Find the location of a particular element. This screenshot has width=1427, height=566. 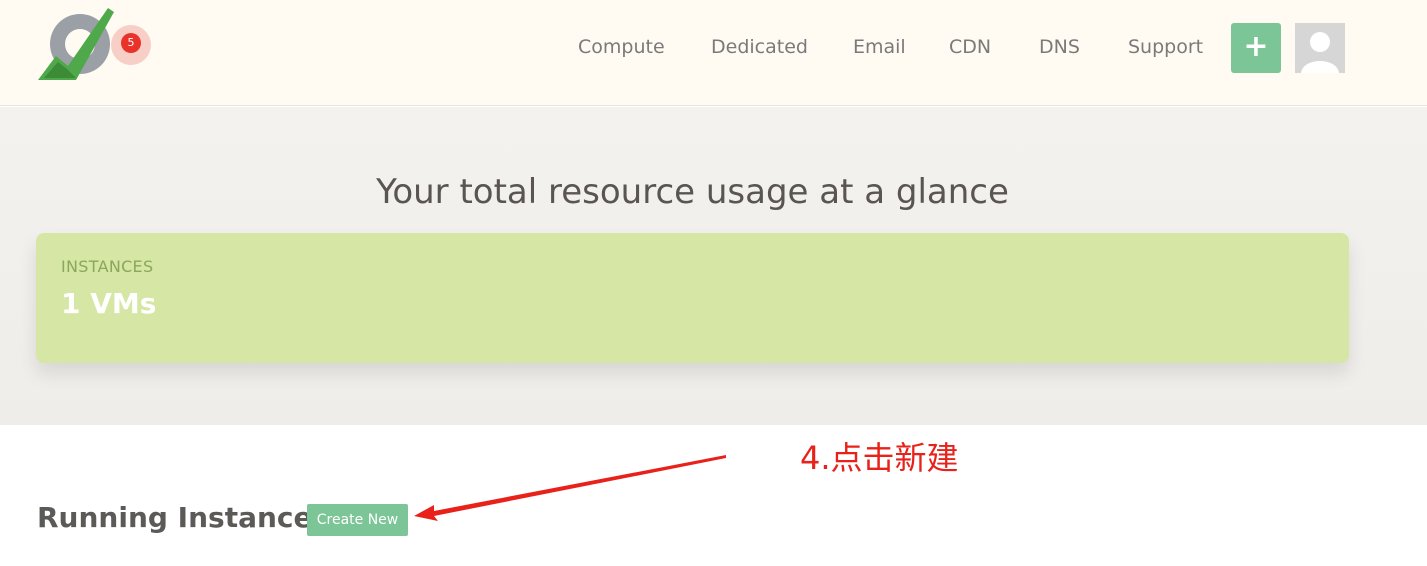

nav-cdn: CDN is located at coordinates (970, 47).